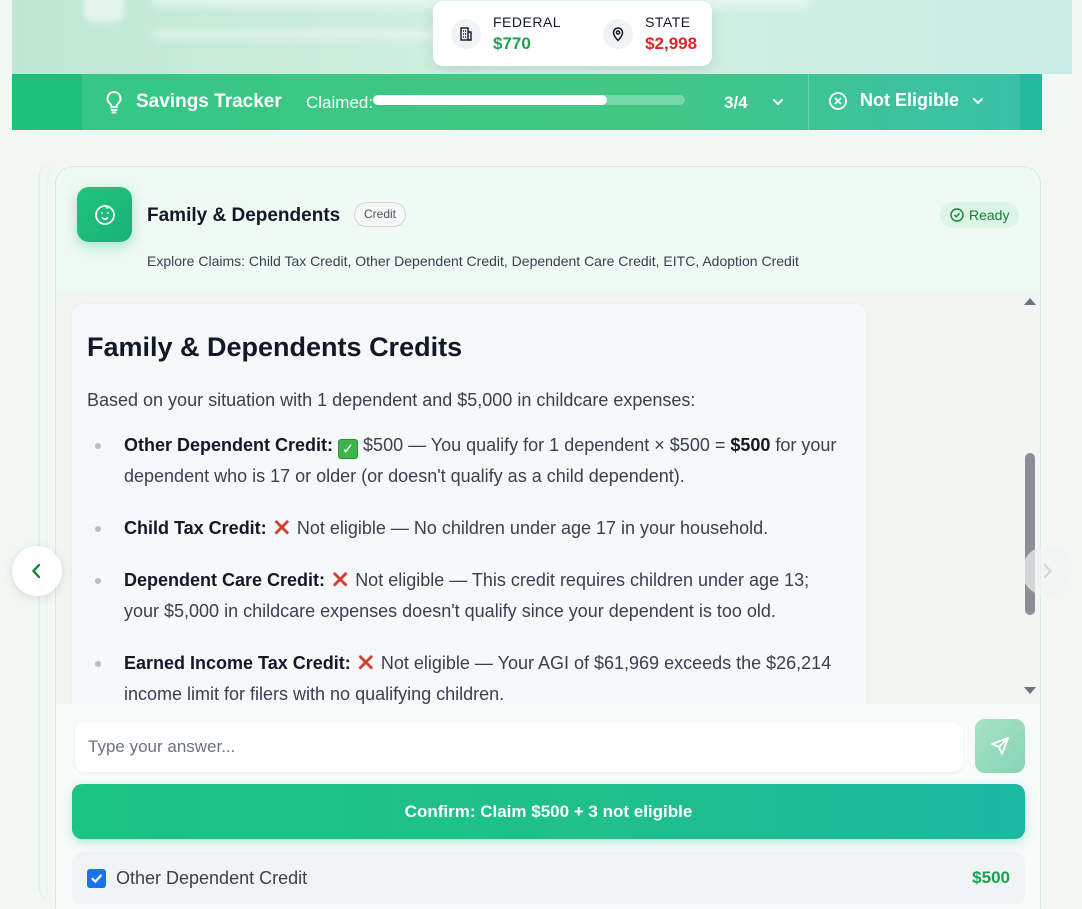 This screenshot has height=909, width=1082. Describe the element at coordinates (668, 21) in the screenshot. I see `state-label: STATE` at that location.